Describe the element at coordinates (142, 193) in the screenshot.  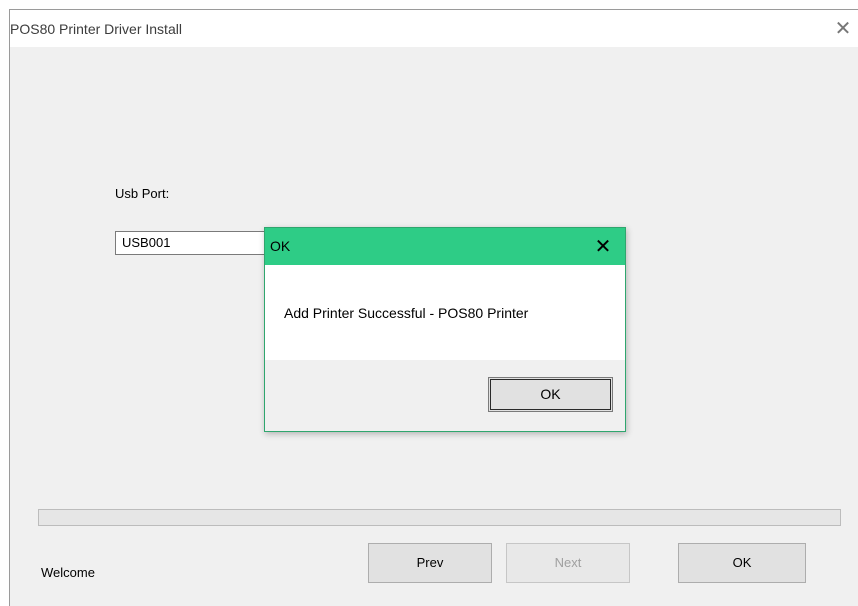
I see `usb-port-label: Usb Port:` at that location.